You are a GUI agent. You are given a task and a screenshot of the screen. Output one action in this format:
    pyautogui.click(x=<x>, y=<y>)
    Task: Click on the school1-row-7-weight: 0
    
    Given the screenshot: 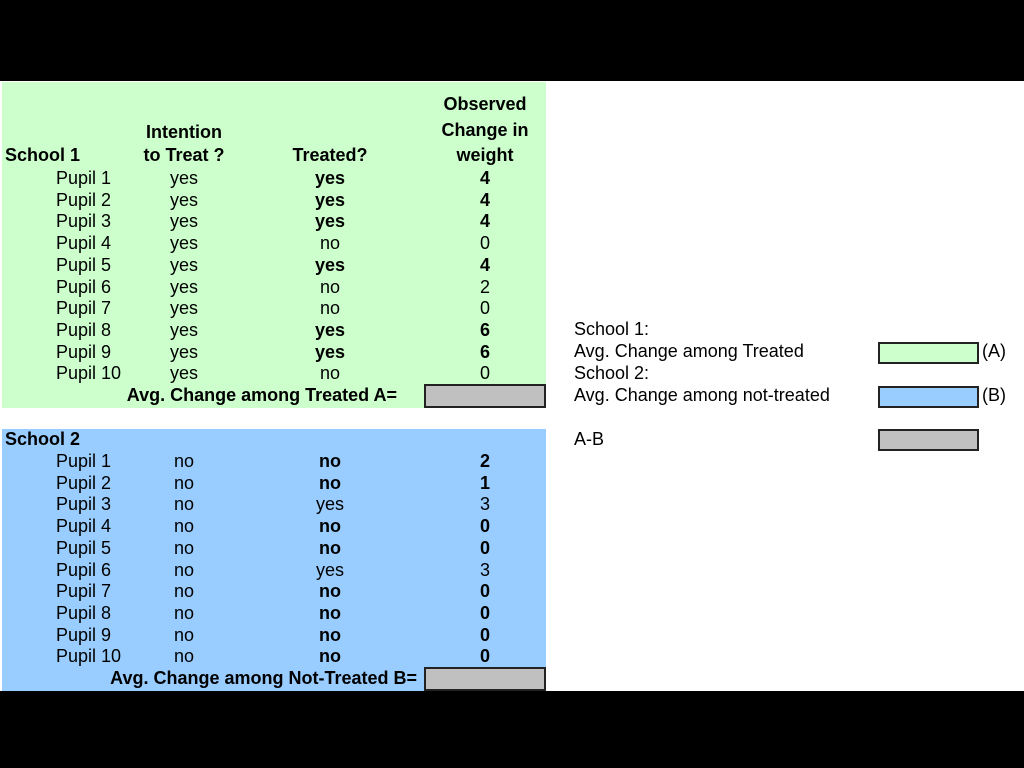 What is the action you would take?
    pyautogui.click(x=485, y=308)
    